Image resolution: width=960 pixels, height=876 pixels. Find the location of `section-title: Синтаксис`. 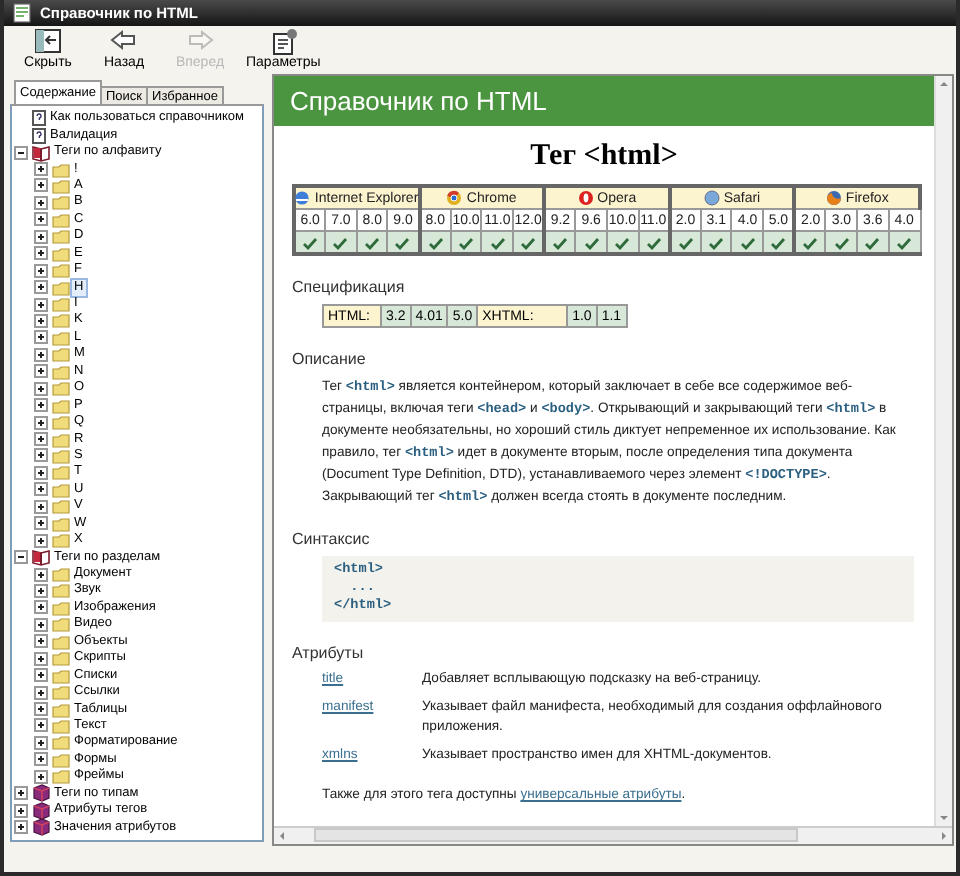

section-title: Синтаксис is located at coordinates (332, 539).